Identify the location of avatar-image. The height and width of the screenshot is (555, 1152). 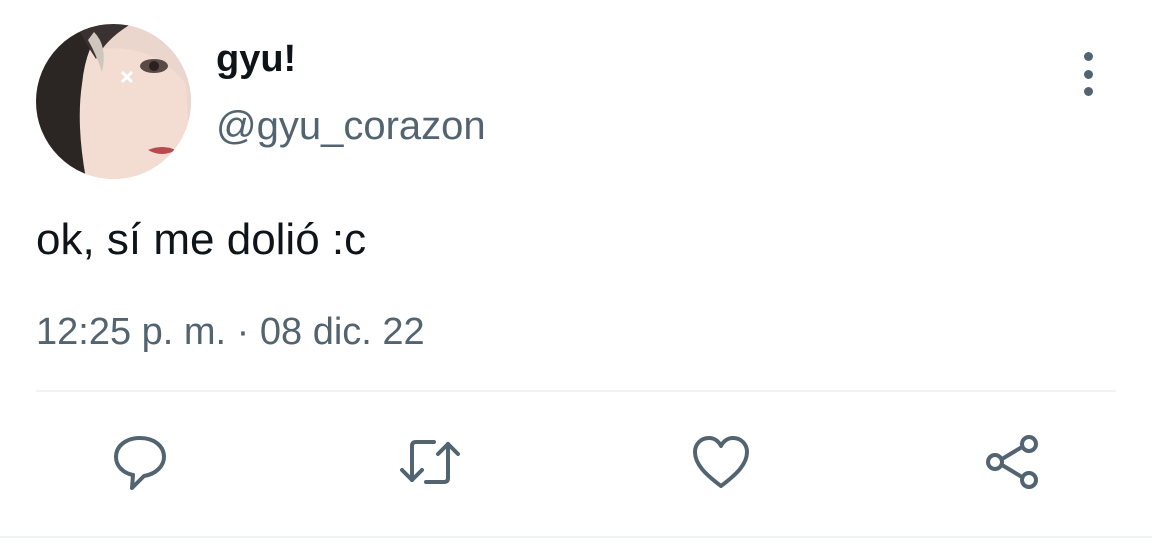
(113, 101).